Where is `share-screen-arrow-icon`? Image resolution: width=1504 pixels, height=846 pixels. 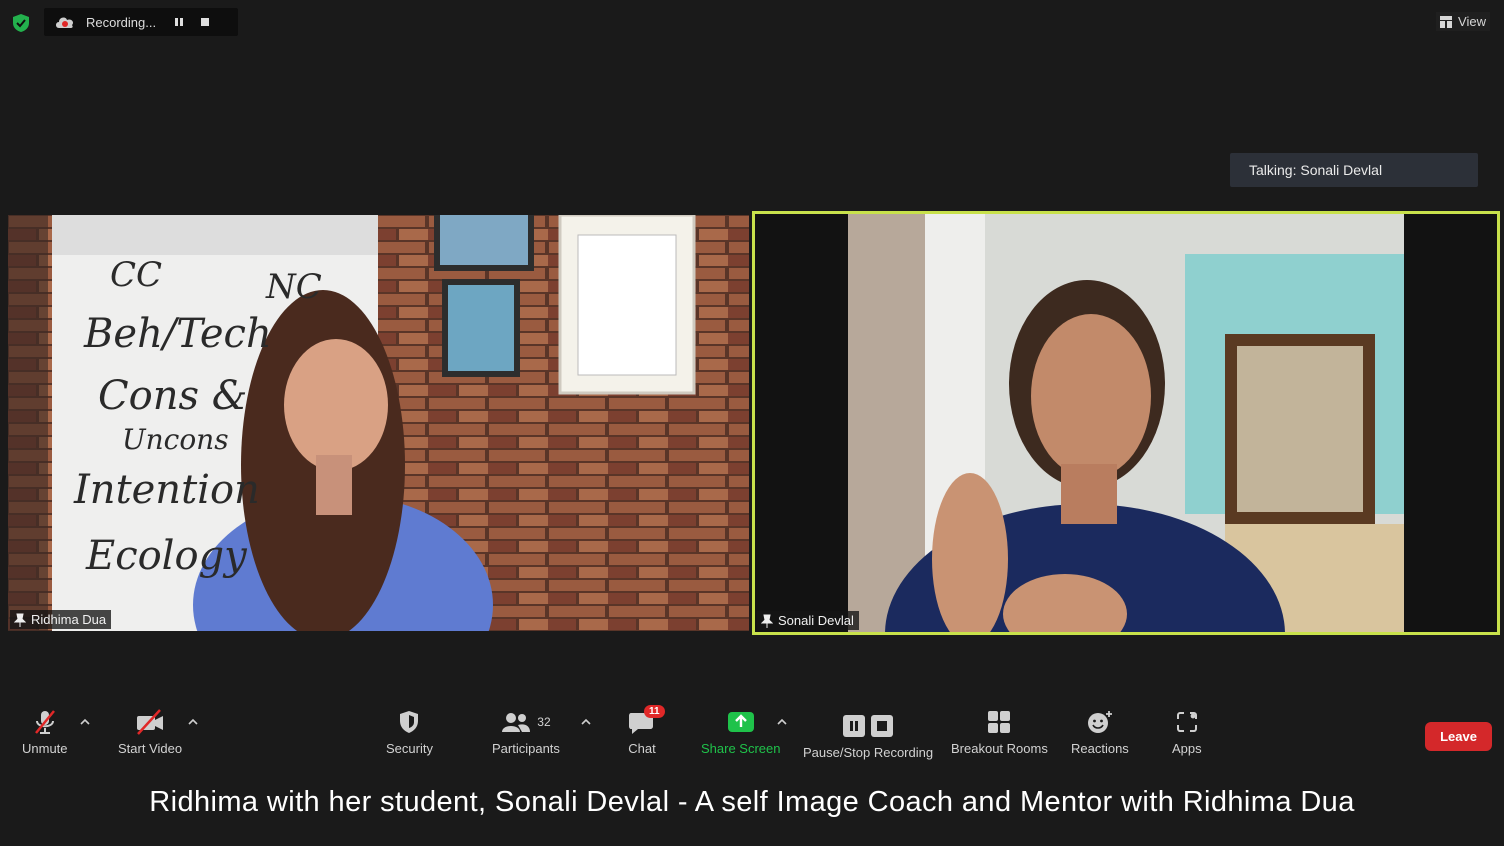
share-screen-arrow-icon is located at coordinates (740, 722).